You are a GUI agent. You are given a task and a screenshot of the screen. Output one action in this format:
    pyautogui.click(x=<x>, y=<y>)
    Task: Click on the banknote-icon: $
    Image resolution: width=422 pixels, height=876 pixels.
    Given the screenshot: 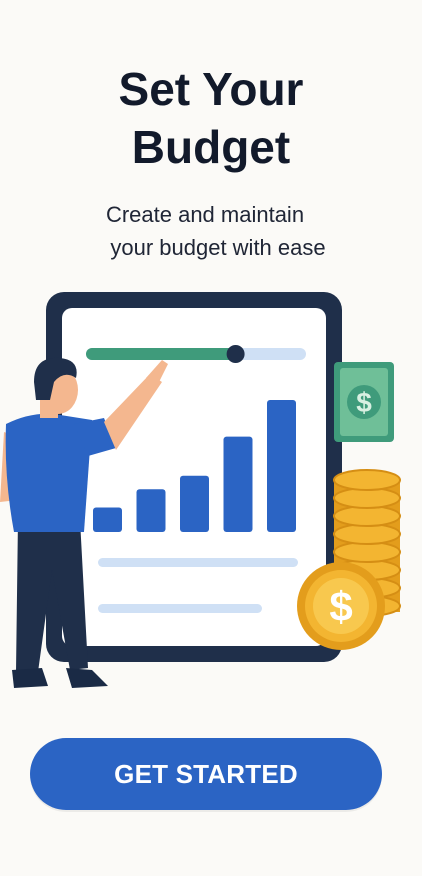 What is the action you would take?
    pyautogui.click(x=364, y=402)
    